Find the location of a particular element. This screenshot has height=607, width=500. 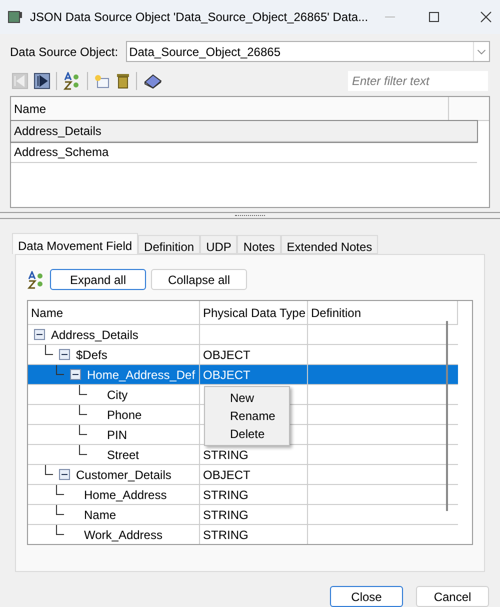

dialog-button: Cancel is located at coordinates (452, 596).